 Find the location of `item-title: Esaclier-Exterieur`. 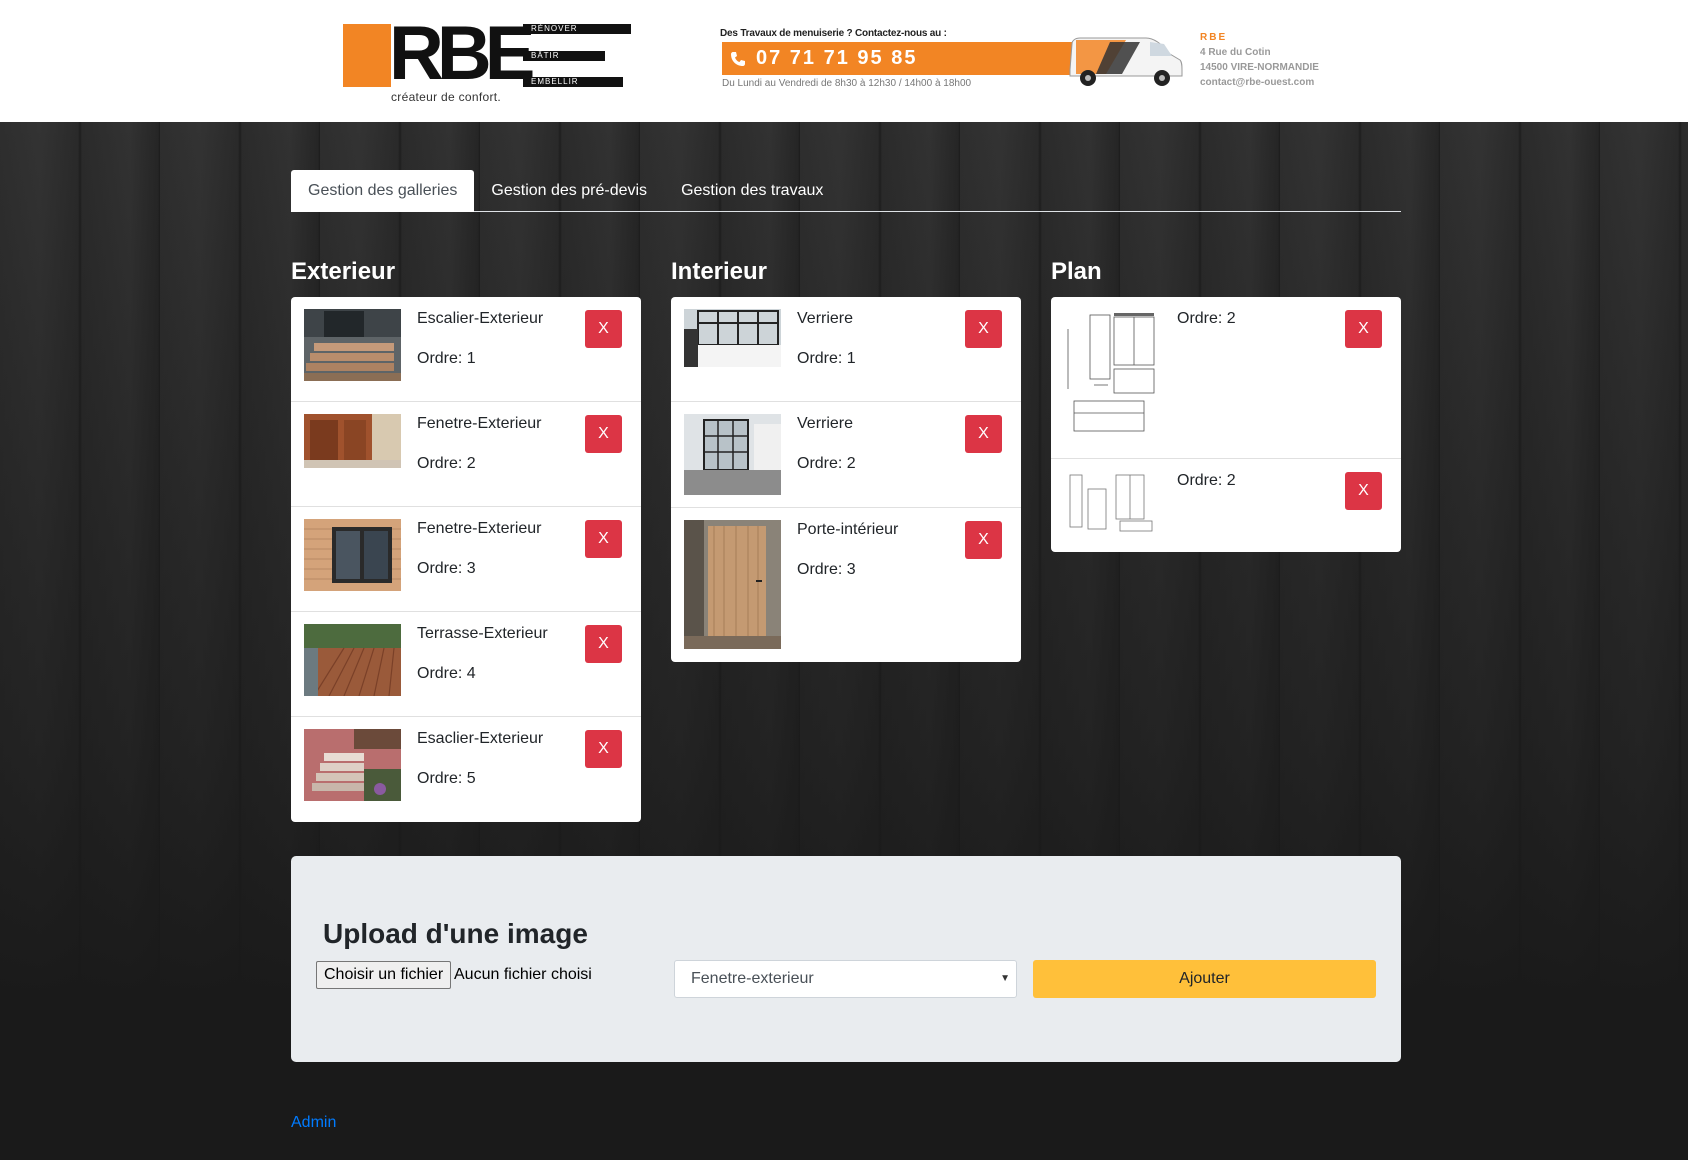

item-title: Esaclier-Exterieur is located at coordinates (480, 738).